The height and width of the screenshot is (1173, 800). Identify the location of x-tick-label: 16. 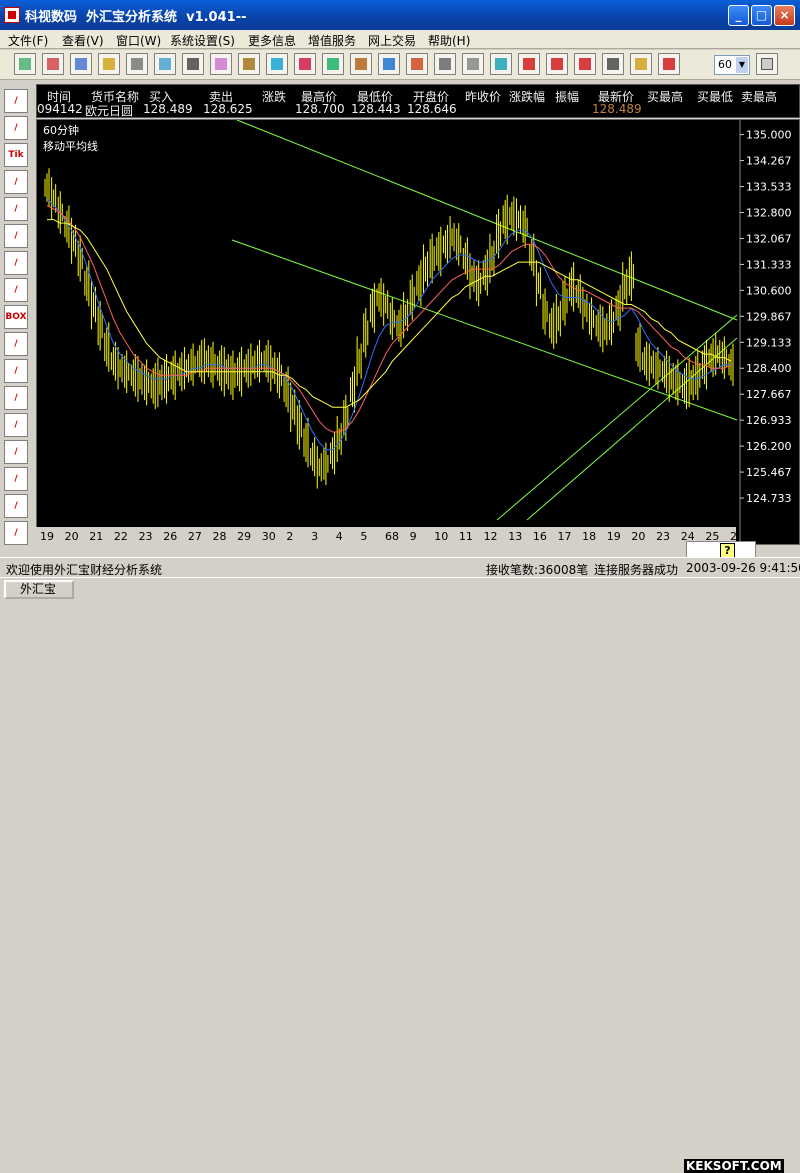
(540, 536).